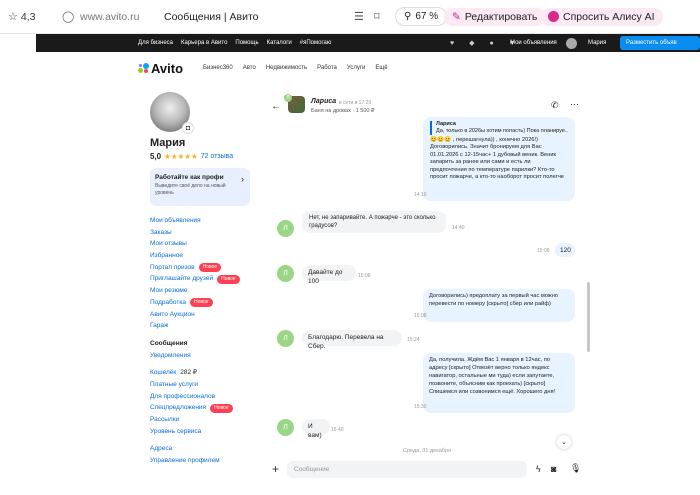 Image resolution: width=700 pixels, height=495 pixels. Describe the element at coordinates (359, 16) in the screenshot. I see `reader-icon: ☰` at that location.